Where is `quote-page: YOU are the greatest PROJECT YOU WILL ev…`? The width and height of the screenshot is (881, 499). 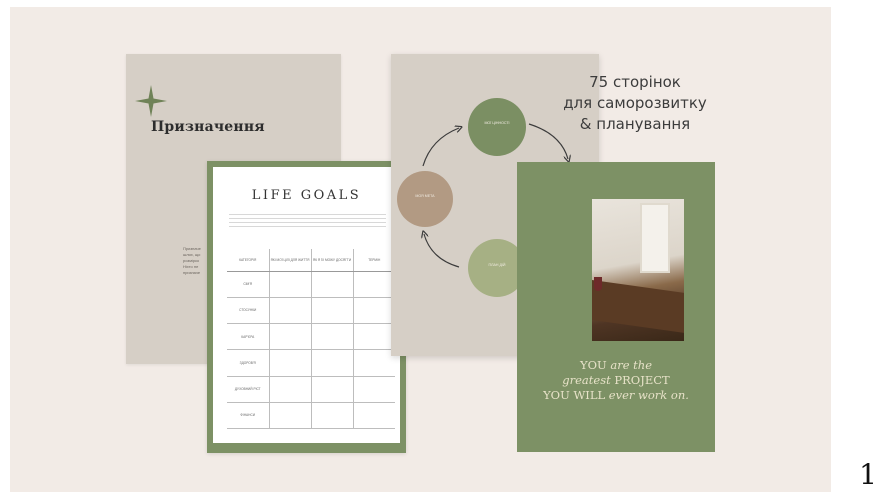
quote-page: YOU are the greatest PROJECT YOU WILL ev… is located at coordinates (616, 307).